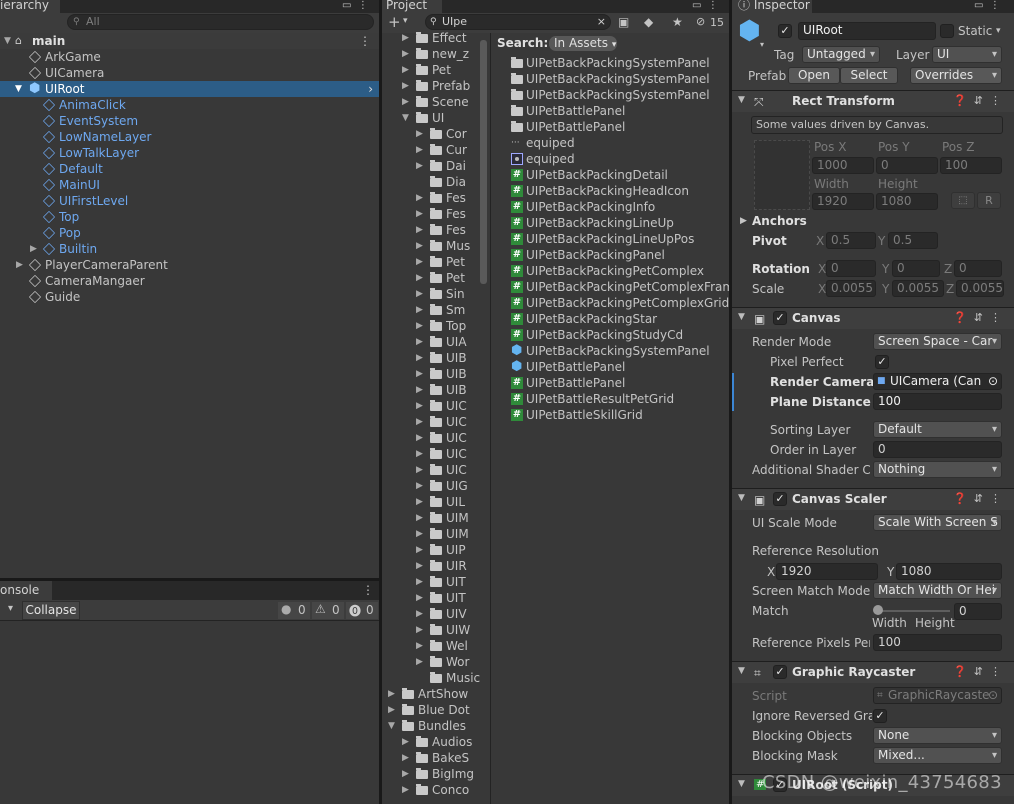  I want to click on object-picker-icon: ⊙, so click(993, 381).